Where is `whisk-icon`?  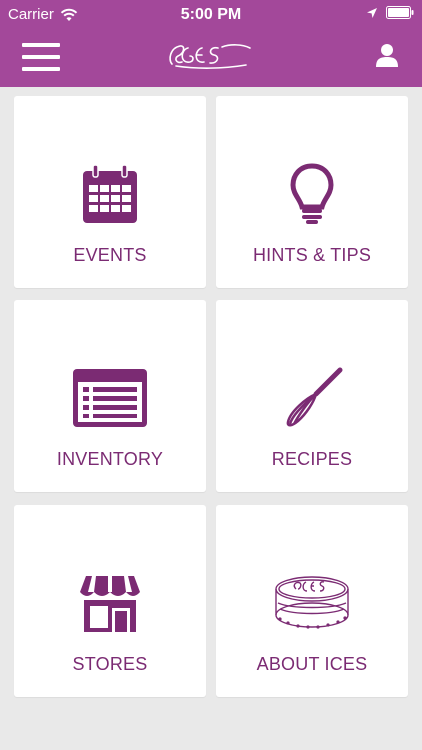 whisk-icon is located at coordinates (312, 398).